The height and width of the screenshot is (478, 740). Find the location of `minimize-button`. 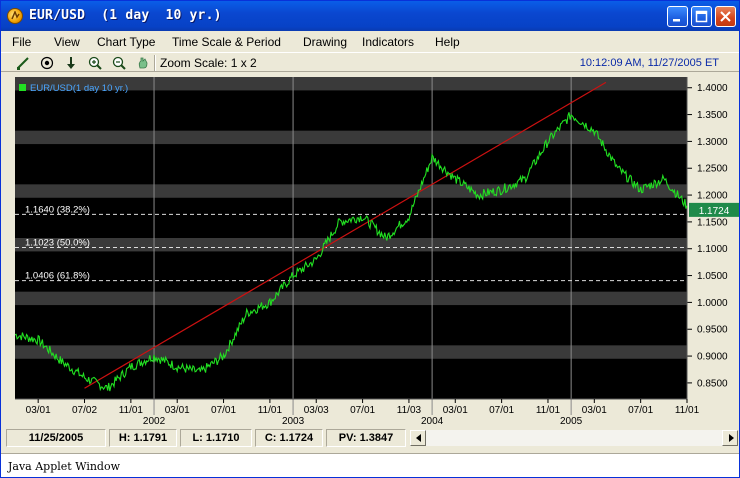

minimize-button is located at coordinates (677, 16).